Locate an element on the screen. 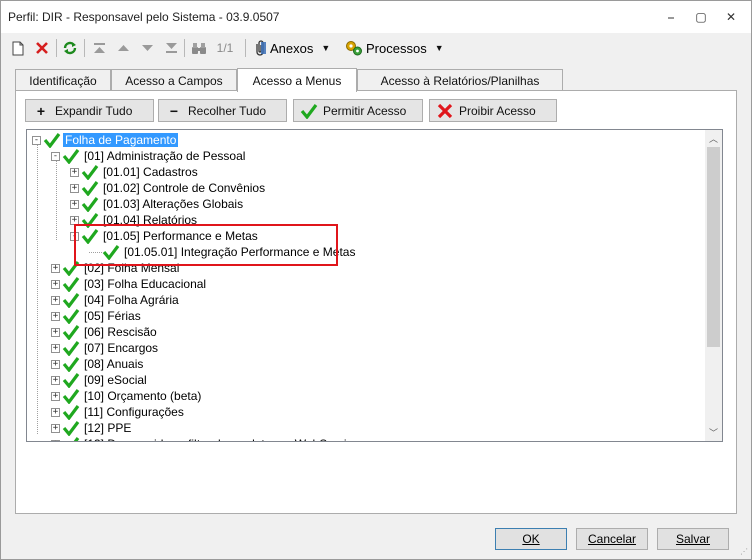 Image resolution: width=752 pixels, height=560 pixels. tree-item: + [05] Férias is located at coordinates (97, 316).